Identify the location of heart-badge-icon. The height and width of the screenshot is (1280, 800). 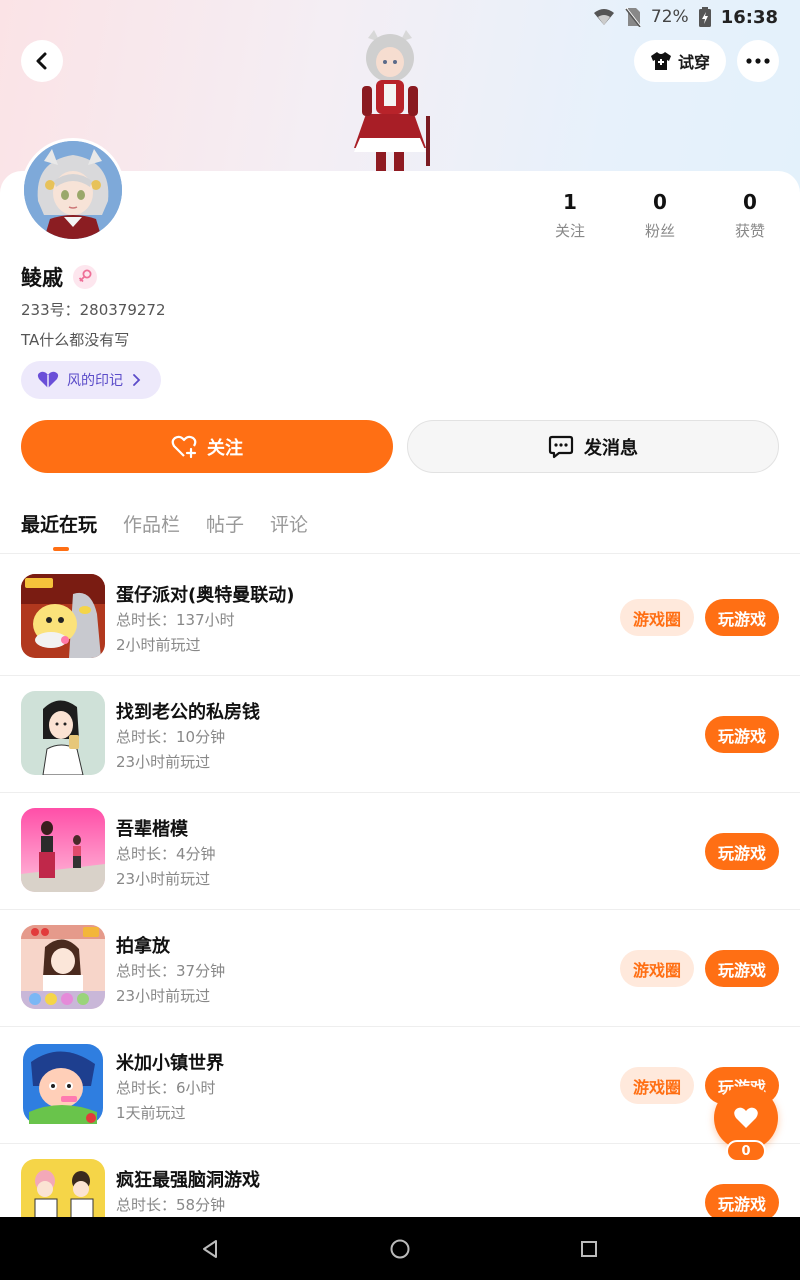
(48, 379).